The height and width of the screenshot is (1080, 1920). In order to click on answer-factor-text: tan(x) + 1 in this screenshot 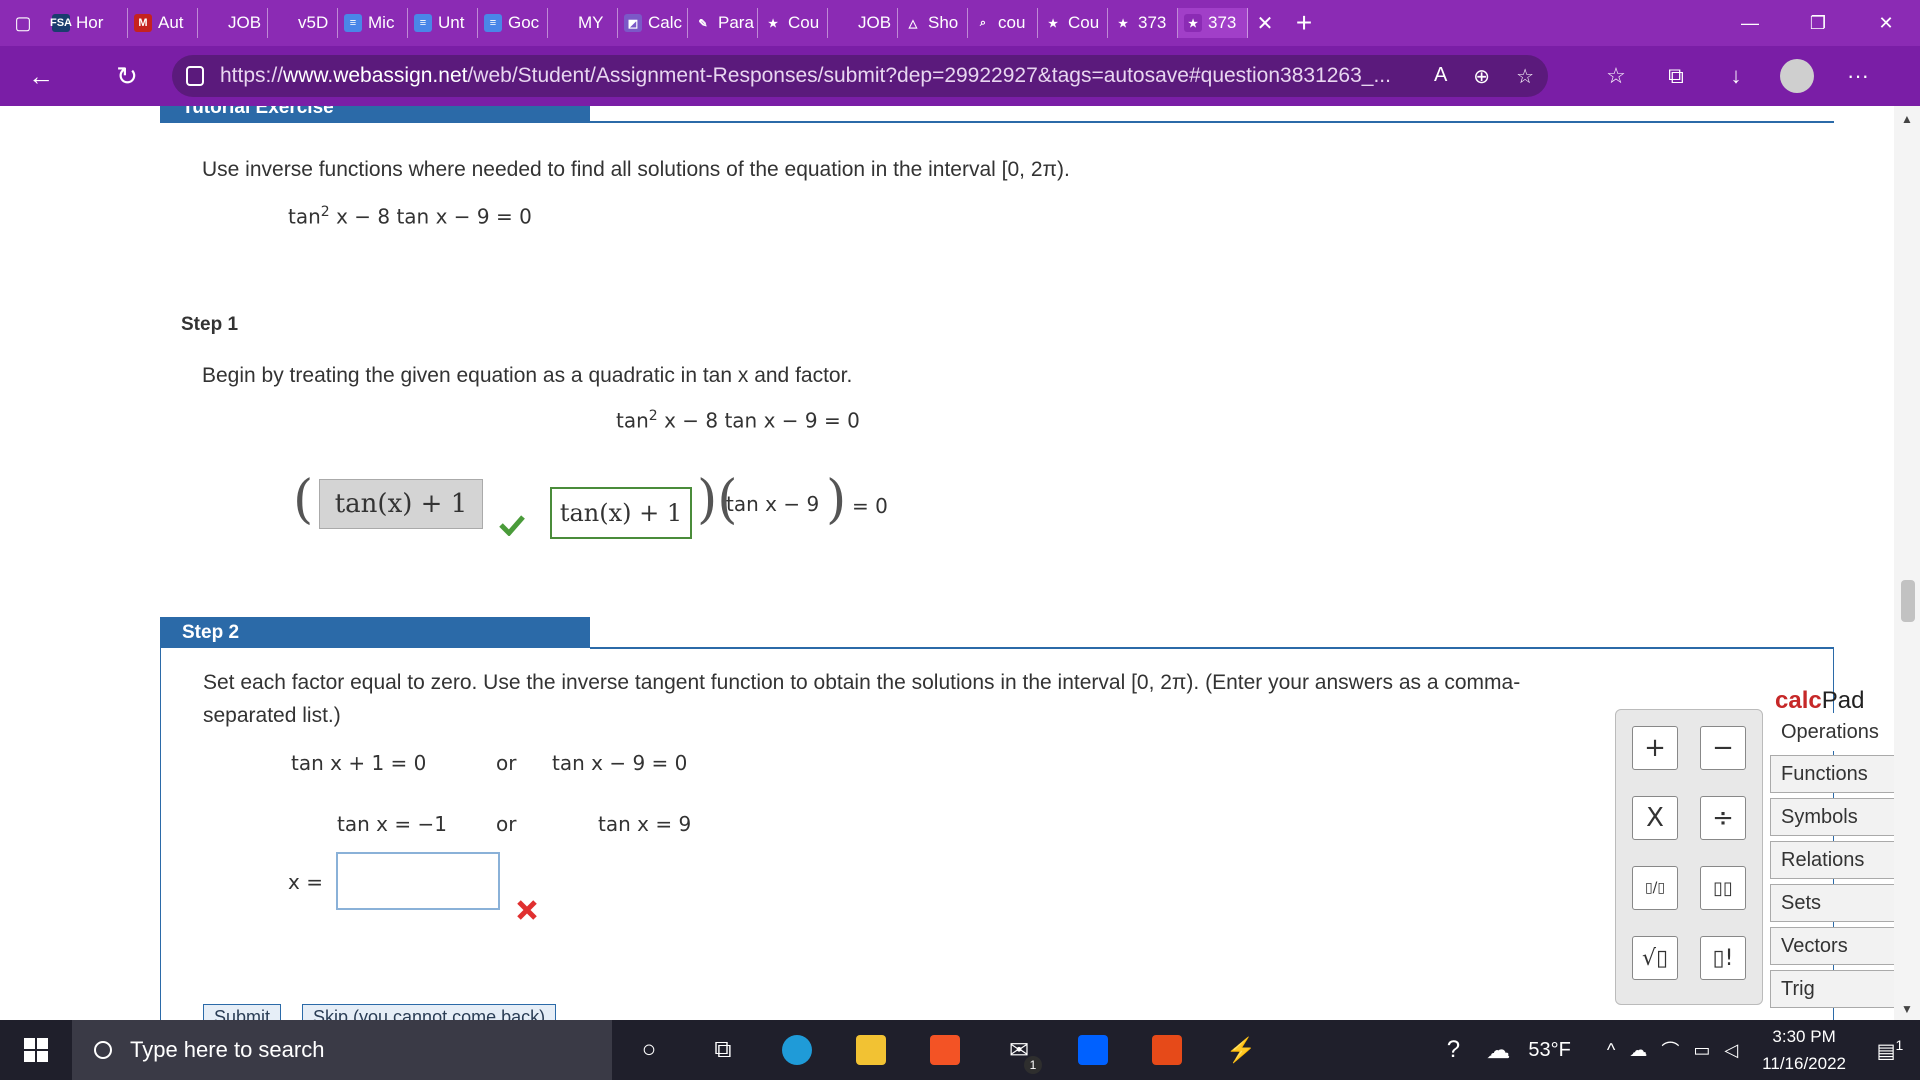, I will do `click(621, 513)`.